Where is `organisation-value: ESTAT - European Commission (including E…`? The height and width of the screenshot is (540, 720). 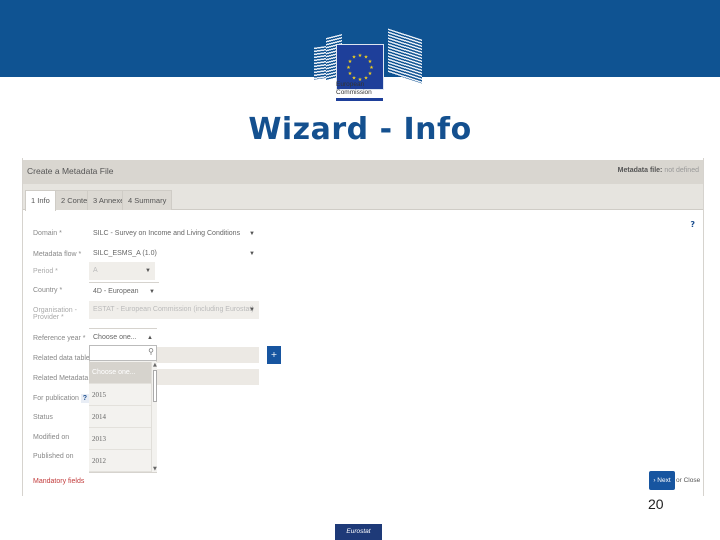
organisation-value: ESTAT - European Commission (including E… is located at coordinates (173, 309).